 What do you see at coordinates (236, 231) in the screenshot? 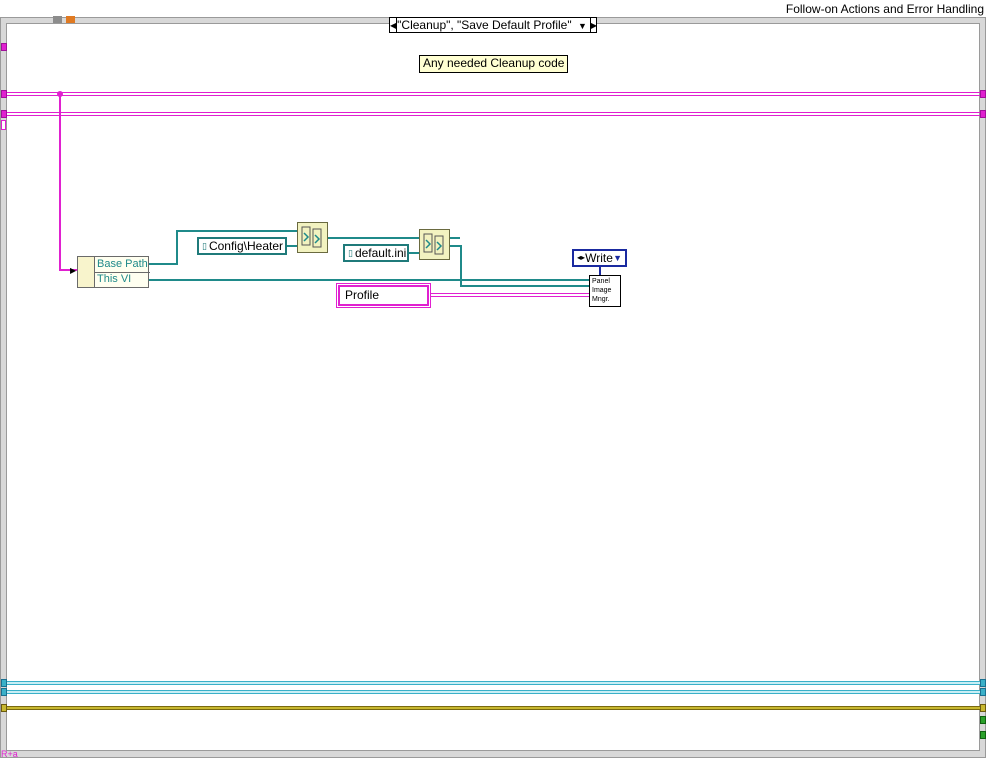
I see `path-wire-1c` at bounding box center [236, 231].